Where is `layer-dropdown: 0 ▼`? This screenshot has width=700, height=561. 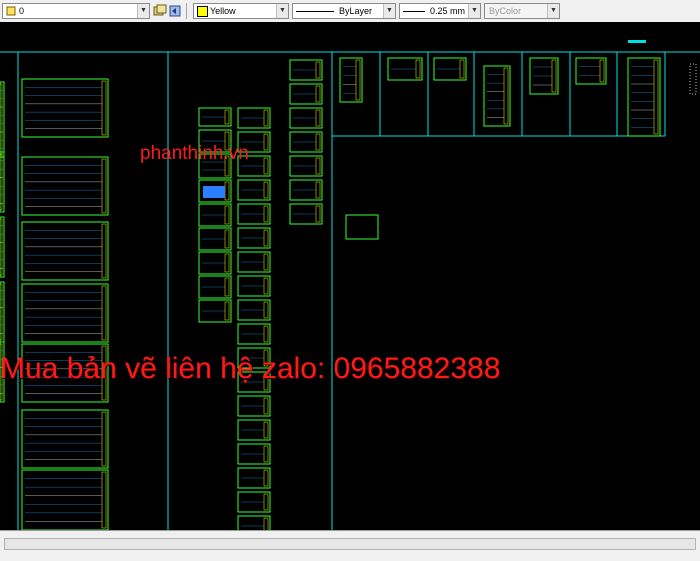
layer-dropdown: 0 ▼ is located at coordinates (76, 11).